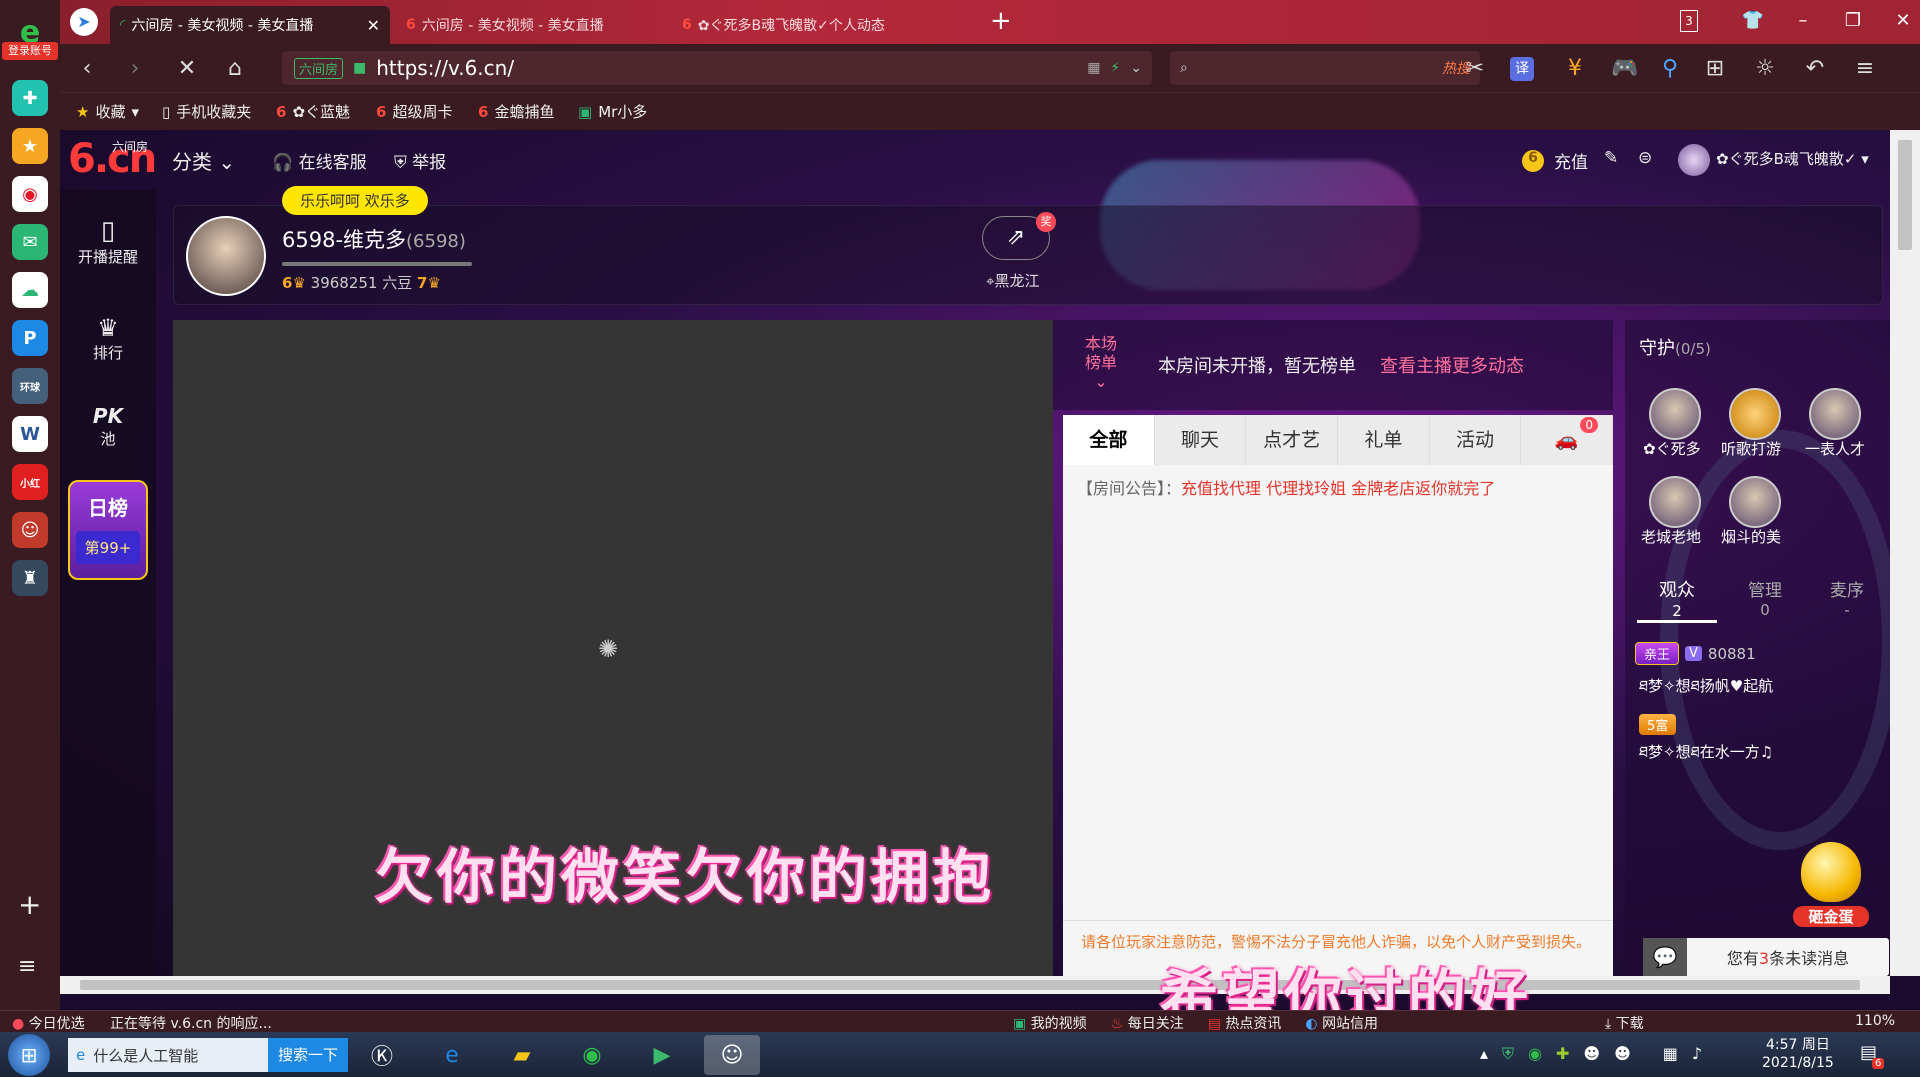 This screenshot has width=1920, height=1077. What do you see at coordinates (108, 338) in the screenshot?
I see `sidebar-item-rank: ♛ 排行` at bounding box center [108, 338].